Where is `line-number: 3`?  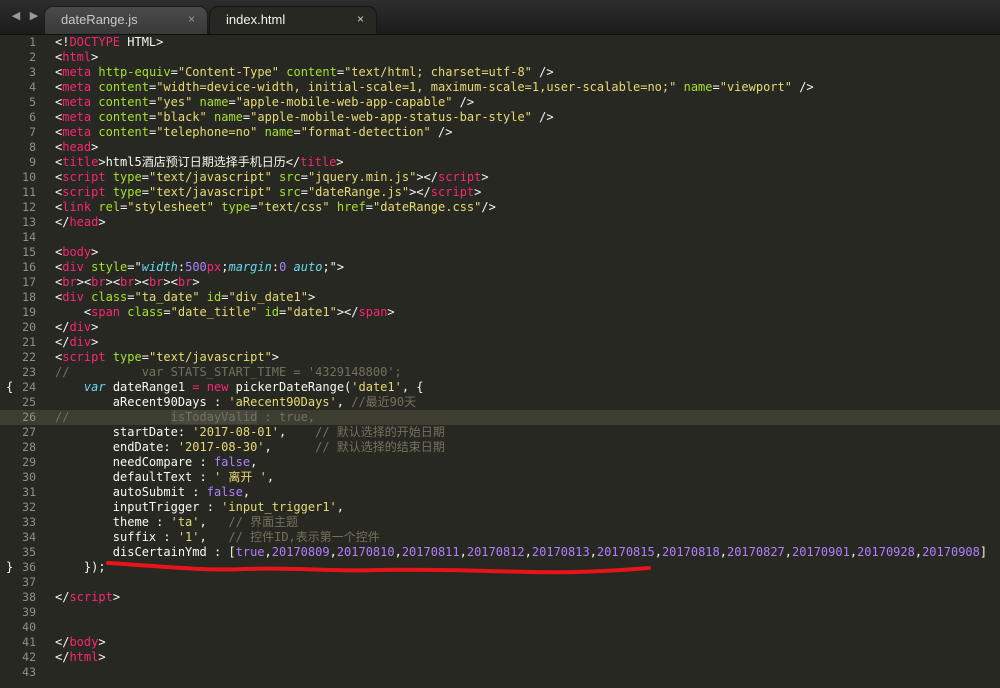 line-number: 3 is located at coordinates (32, 72).